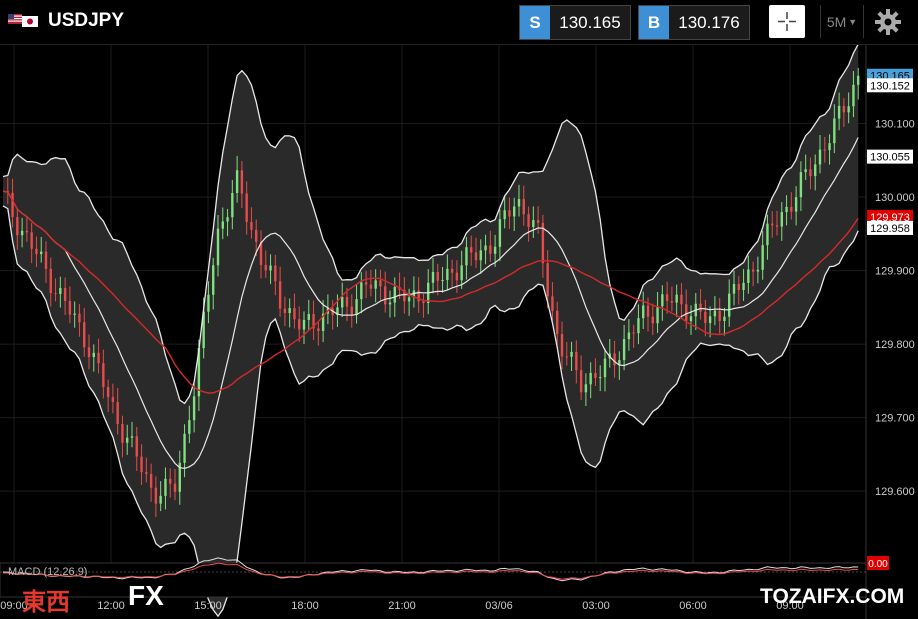 The image size is (918, 619). What do you see at coordinates (890, 227) in the screenshot?
I see `price-label: 129.958` at bounding box center [890, 227].